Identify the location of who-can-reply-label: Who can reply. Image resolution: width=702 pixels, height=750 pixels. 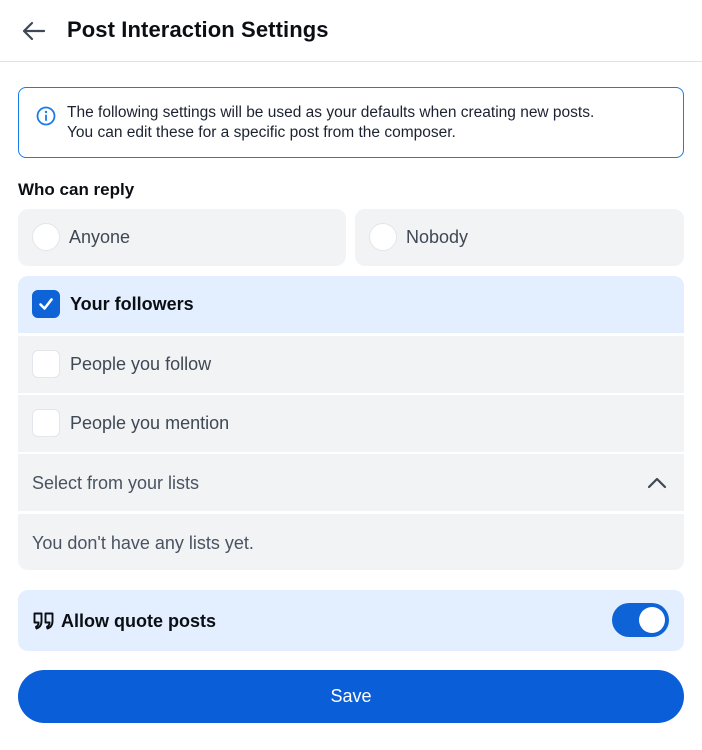
(76, 189).